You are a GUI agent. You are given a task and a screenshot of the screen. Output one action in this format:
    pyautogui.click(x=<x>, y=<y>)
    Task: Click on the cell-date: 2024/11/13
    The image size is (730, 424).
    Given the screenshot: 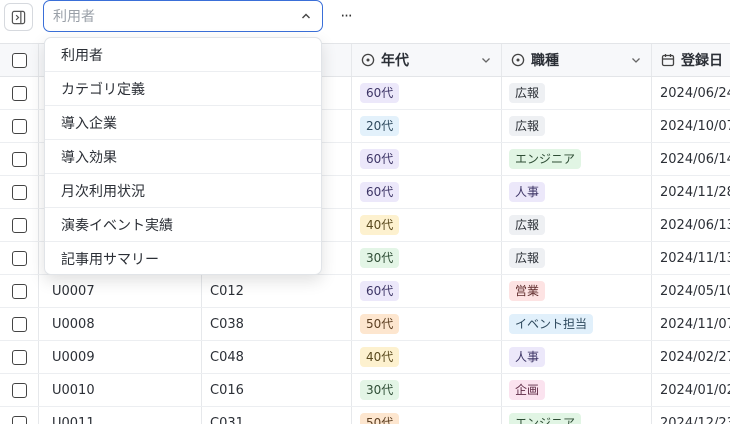 What is the action you would take?
    pyautogui.click(x=695, y=258)
    